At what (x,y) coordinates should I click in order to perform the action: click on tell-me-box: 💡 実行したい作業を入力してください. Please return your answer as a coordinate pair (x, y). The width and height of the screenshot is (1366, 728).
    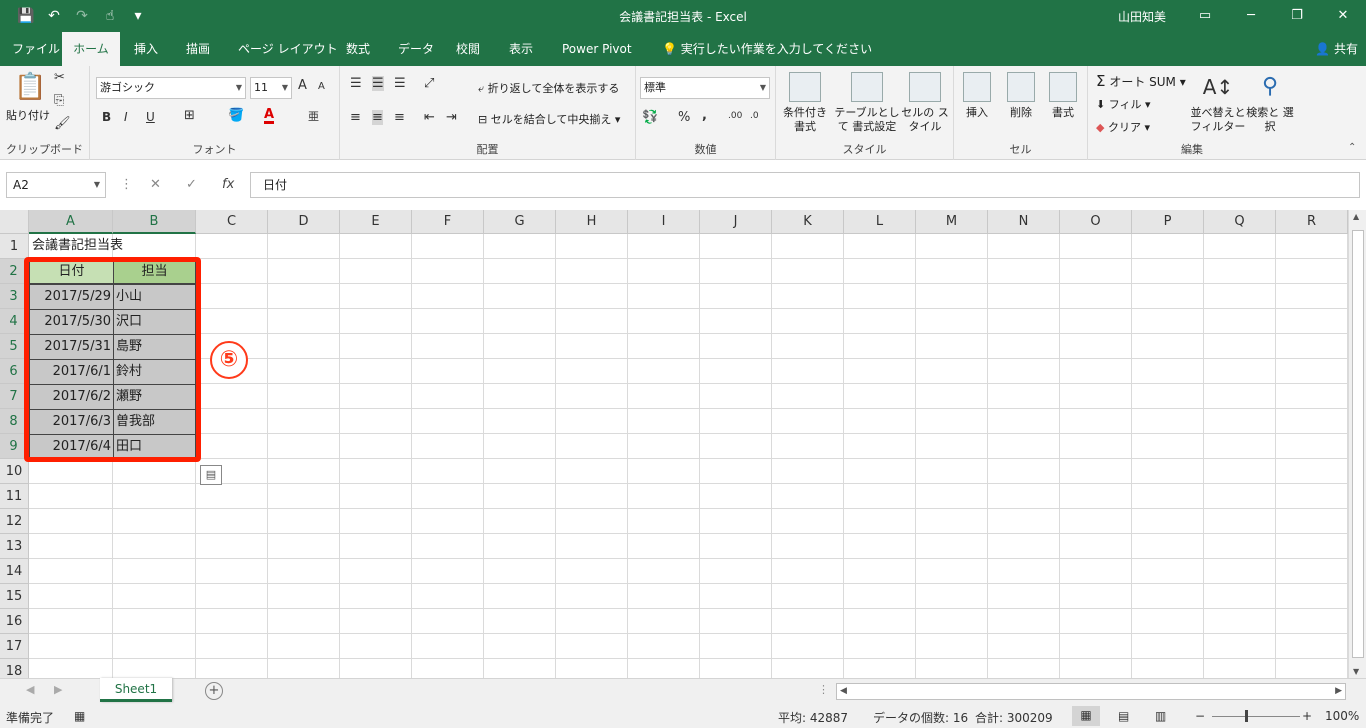
    Looking at the image, I should click on (767, 49).